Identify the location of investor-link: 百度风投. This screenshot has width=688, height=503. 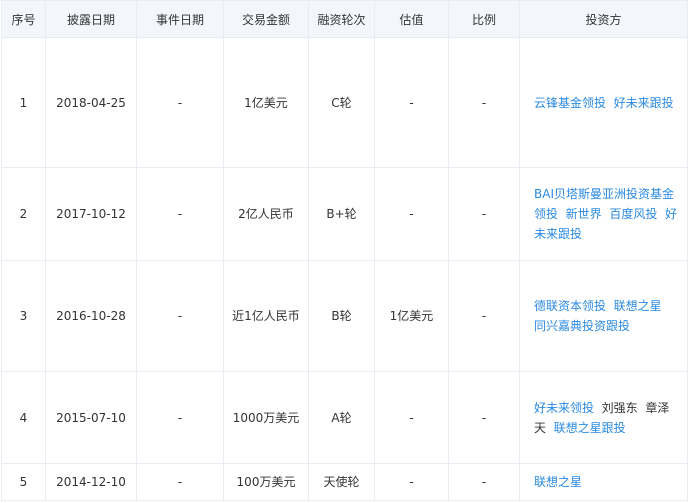
(633, 214).